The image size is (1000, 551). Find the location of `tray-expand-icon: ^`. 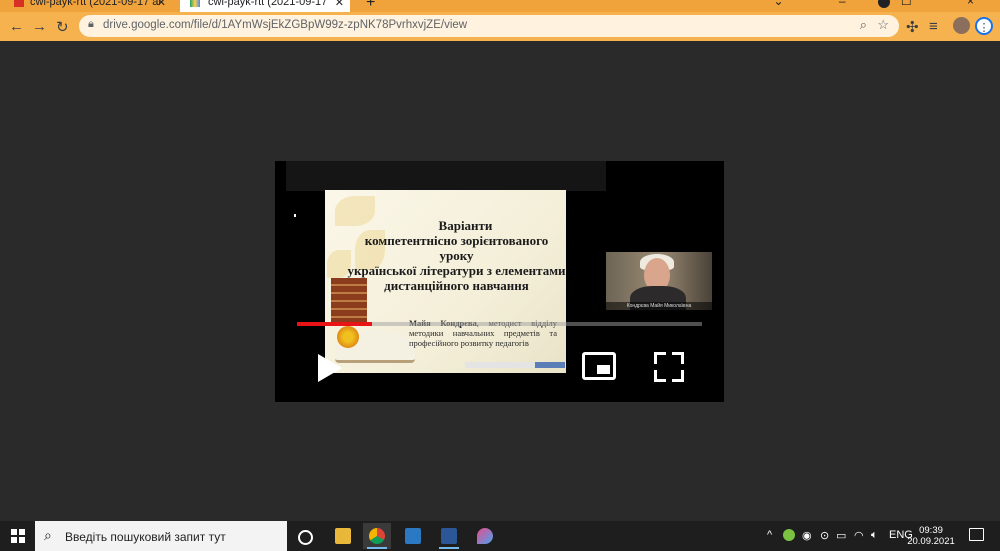

tray-expand-icon: ^ is located at coordinates (769, 535).